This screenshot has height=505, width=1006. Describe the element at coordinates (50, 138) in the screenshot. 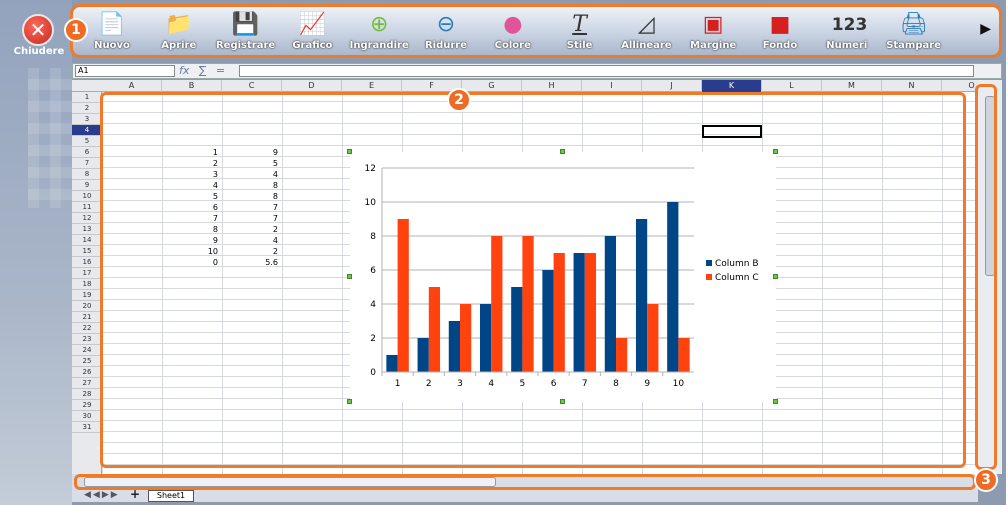

I see `background-pattern` at that location.